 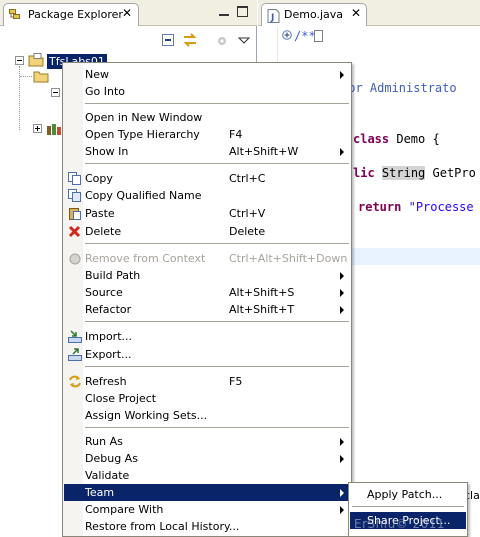 What do you see at coordinates (207, 398) in the screenshot?
I see `menu-item-close-project: Close Project` at bounding box center [207, 398].